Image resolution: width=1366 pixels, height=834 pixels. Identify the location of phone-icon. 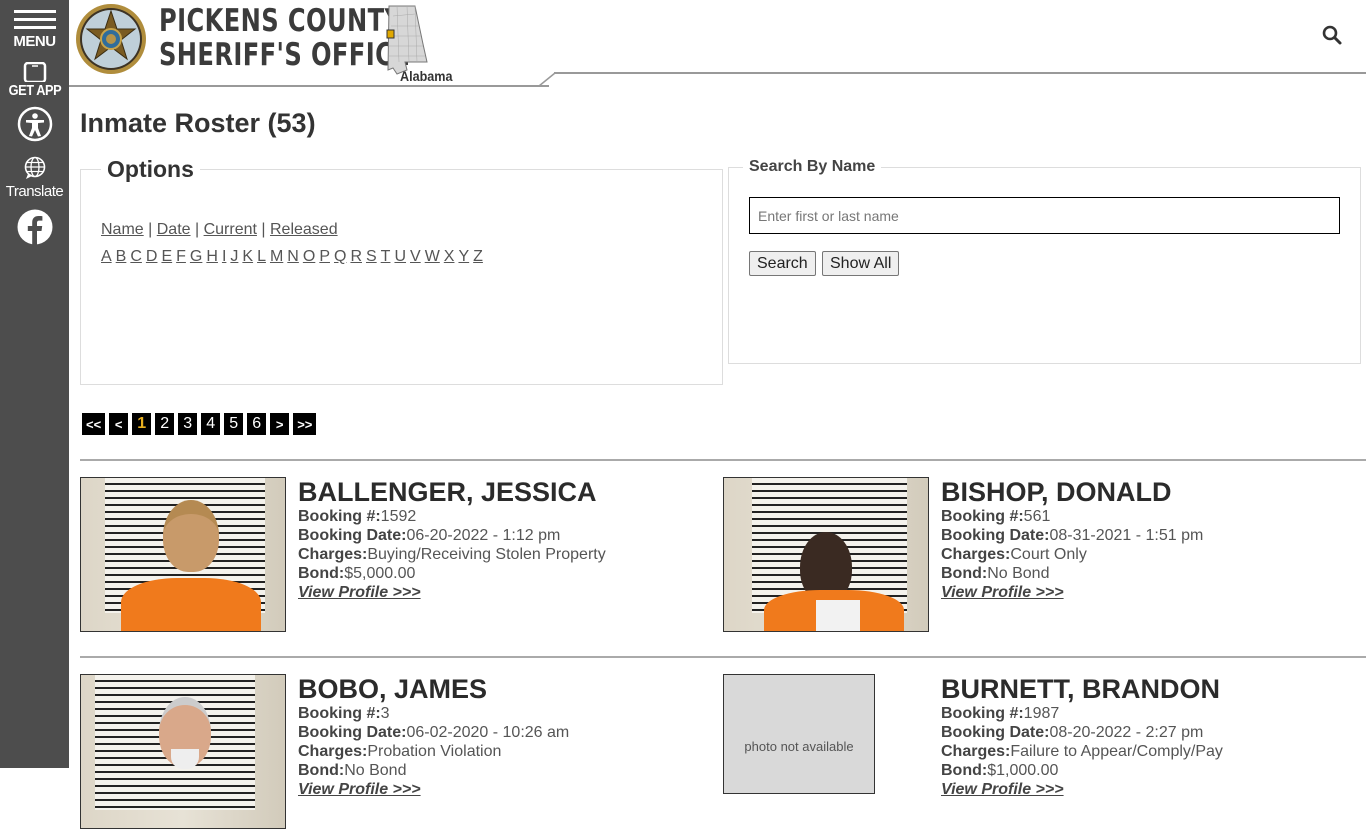
(34, 72).